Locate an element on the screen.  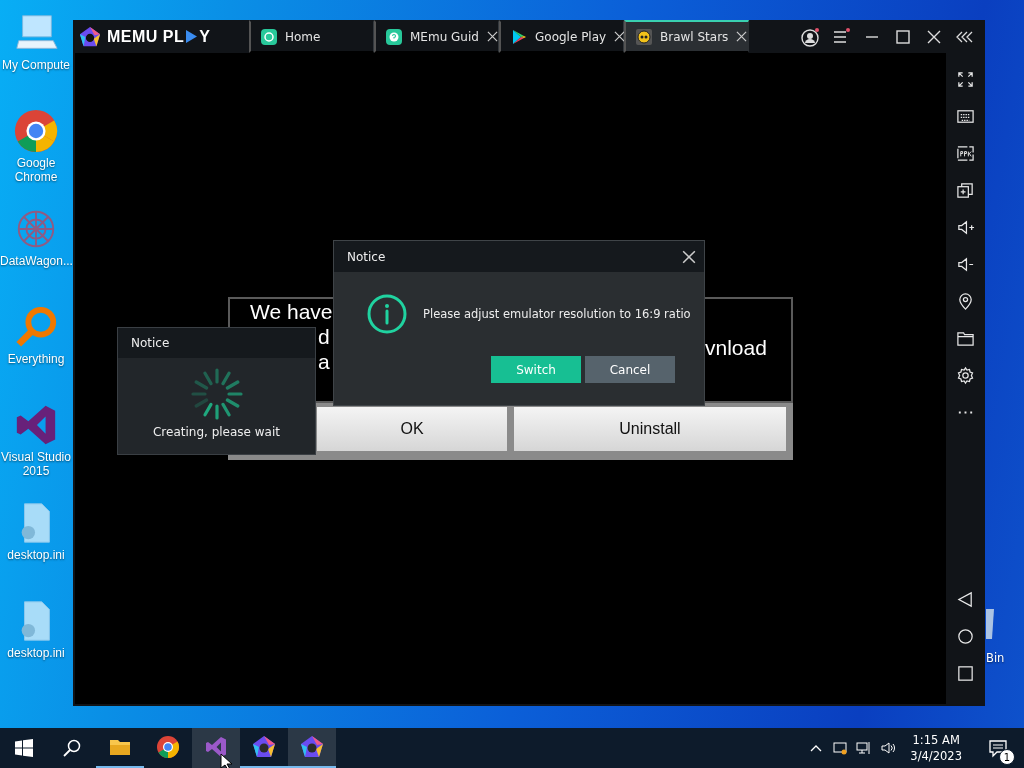
settings-icon is located at coordinates (965, 375).